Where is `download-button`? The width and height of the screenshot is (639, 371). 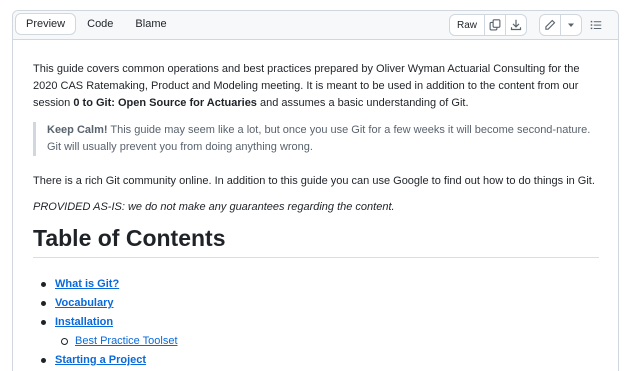
download-button is located at coordinates (516, 25).